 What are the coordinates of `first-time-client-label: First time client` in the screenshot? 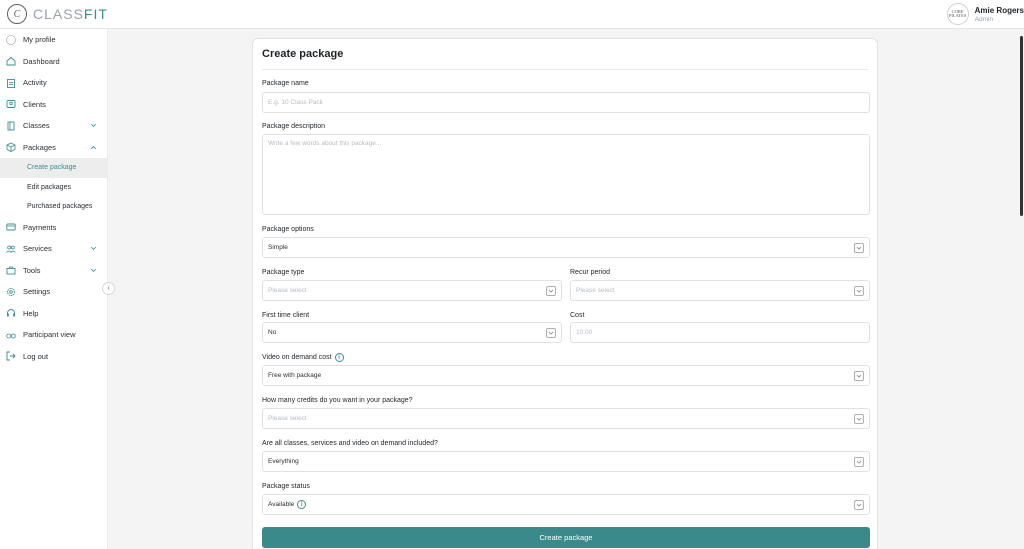 It's located at (286, 315).